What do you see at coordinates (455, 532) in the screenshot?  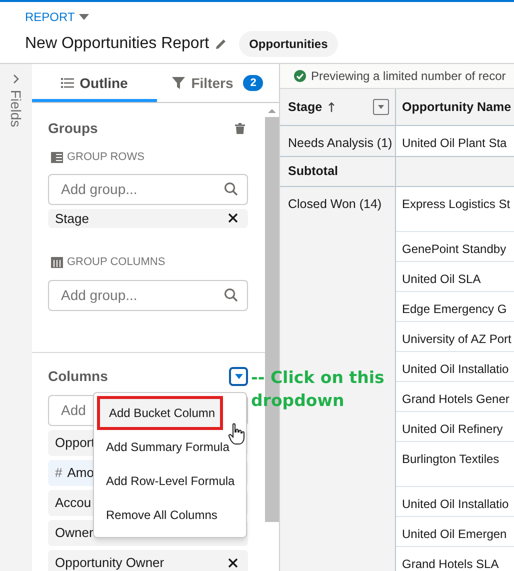 I see `table-cell: United Oil Emergen` at bounding box center [455, 532].